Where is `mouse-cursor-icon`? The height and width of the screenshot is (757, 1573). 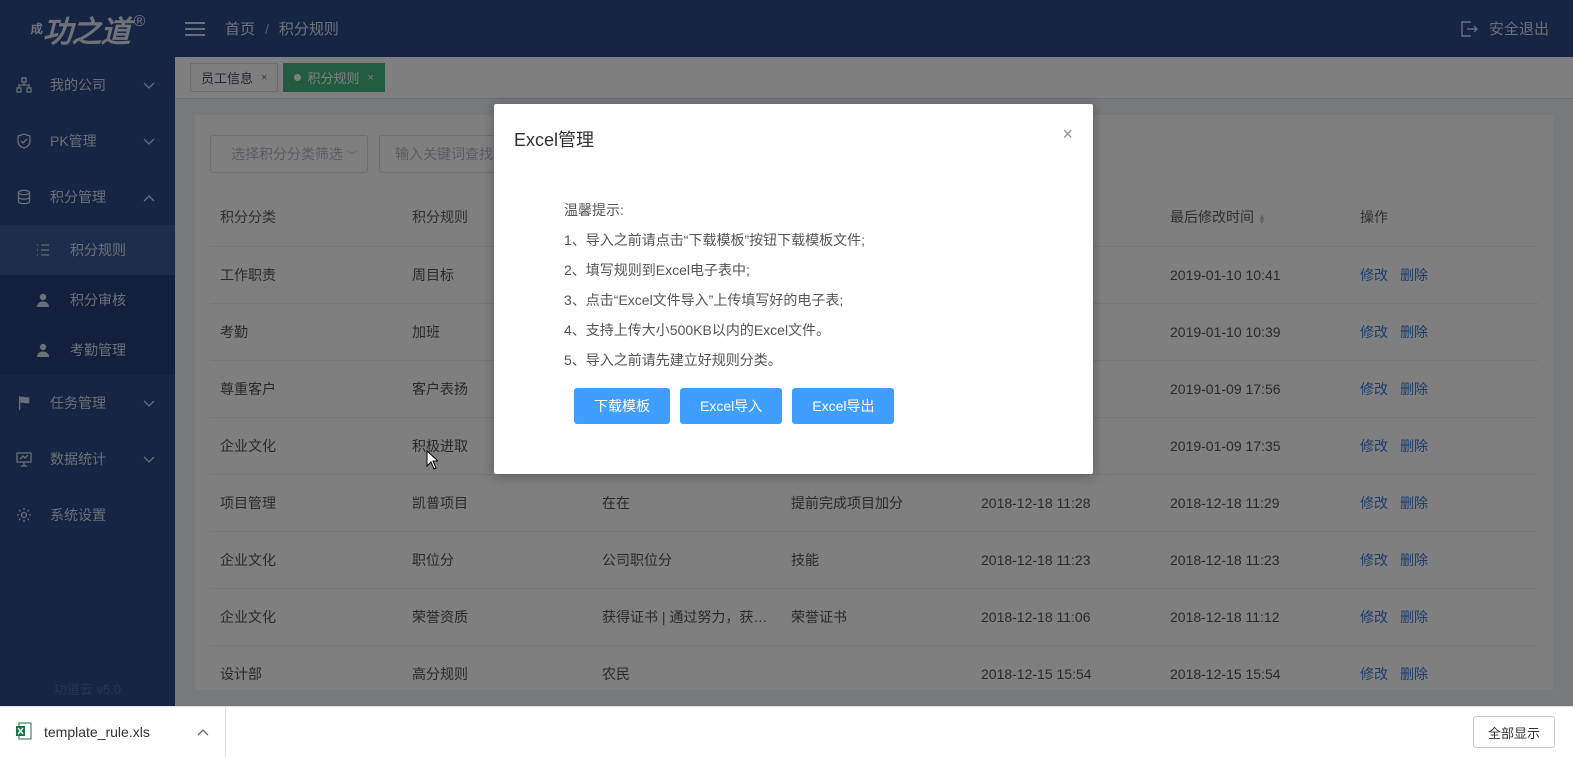 mouse-cursor-icon is located at coordinates (433, 461).